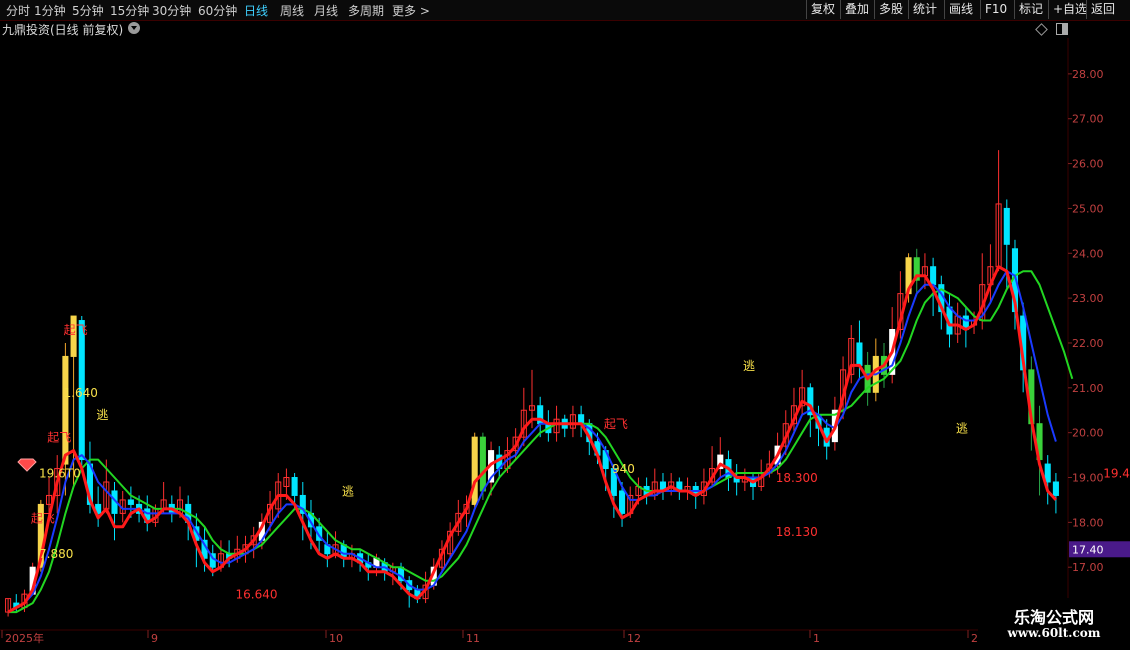 This screenshot has width=1130, height=650. I want to click on y-tick-label: 27.00, so click(1088, 119).